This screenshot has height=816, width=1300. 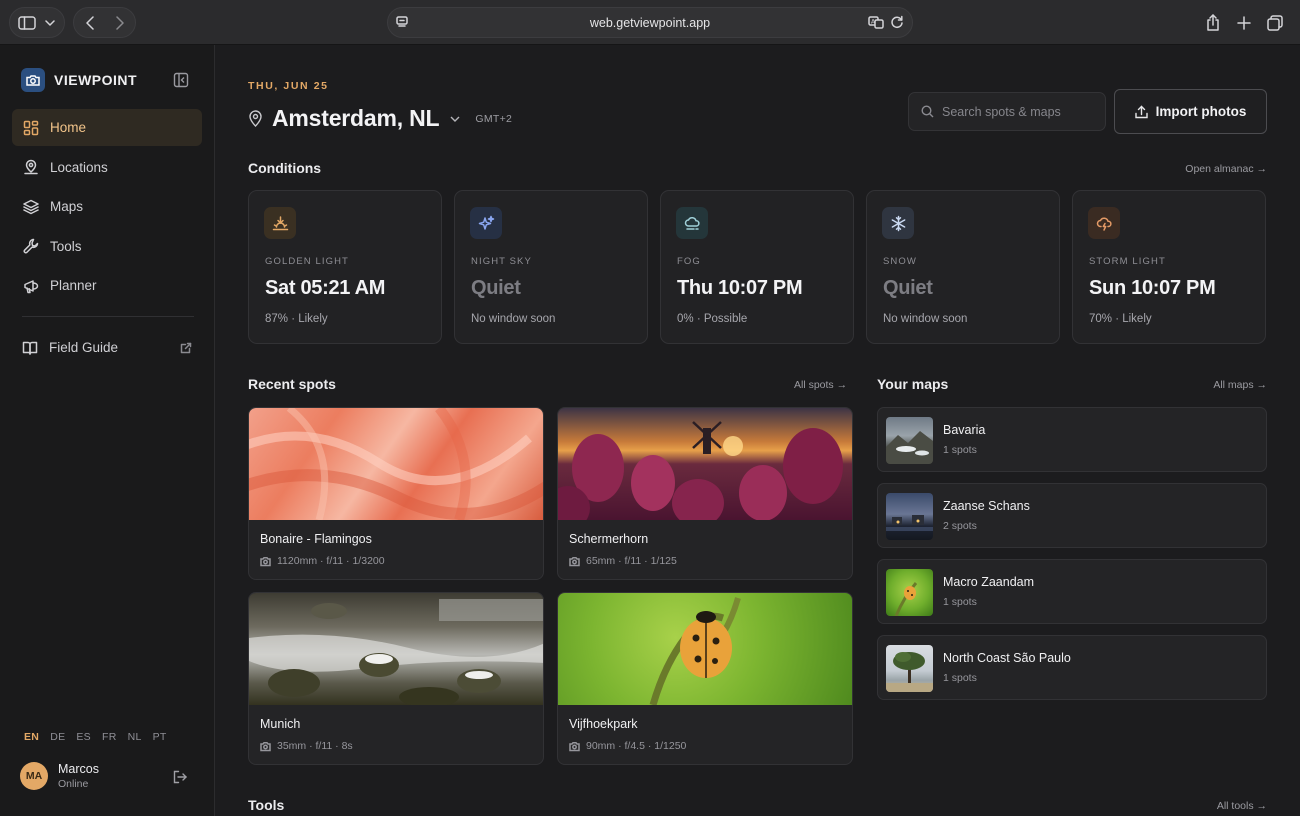 What do you see at coordinates (757, 267) in the screenshot?
I see `condition-card-fog: FOG Thu 10:07 PM 0% · Possible` at bounding box center [757, 267].